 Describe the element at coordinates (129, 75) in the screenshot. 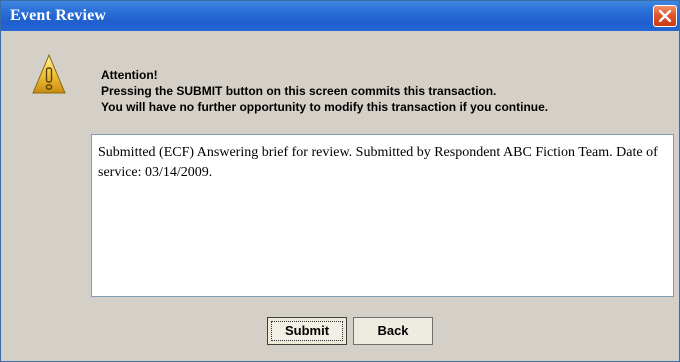

I see `message-line-attention: Attention!` at that location.